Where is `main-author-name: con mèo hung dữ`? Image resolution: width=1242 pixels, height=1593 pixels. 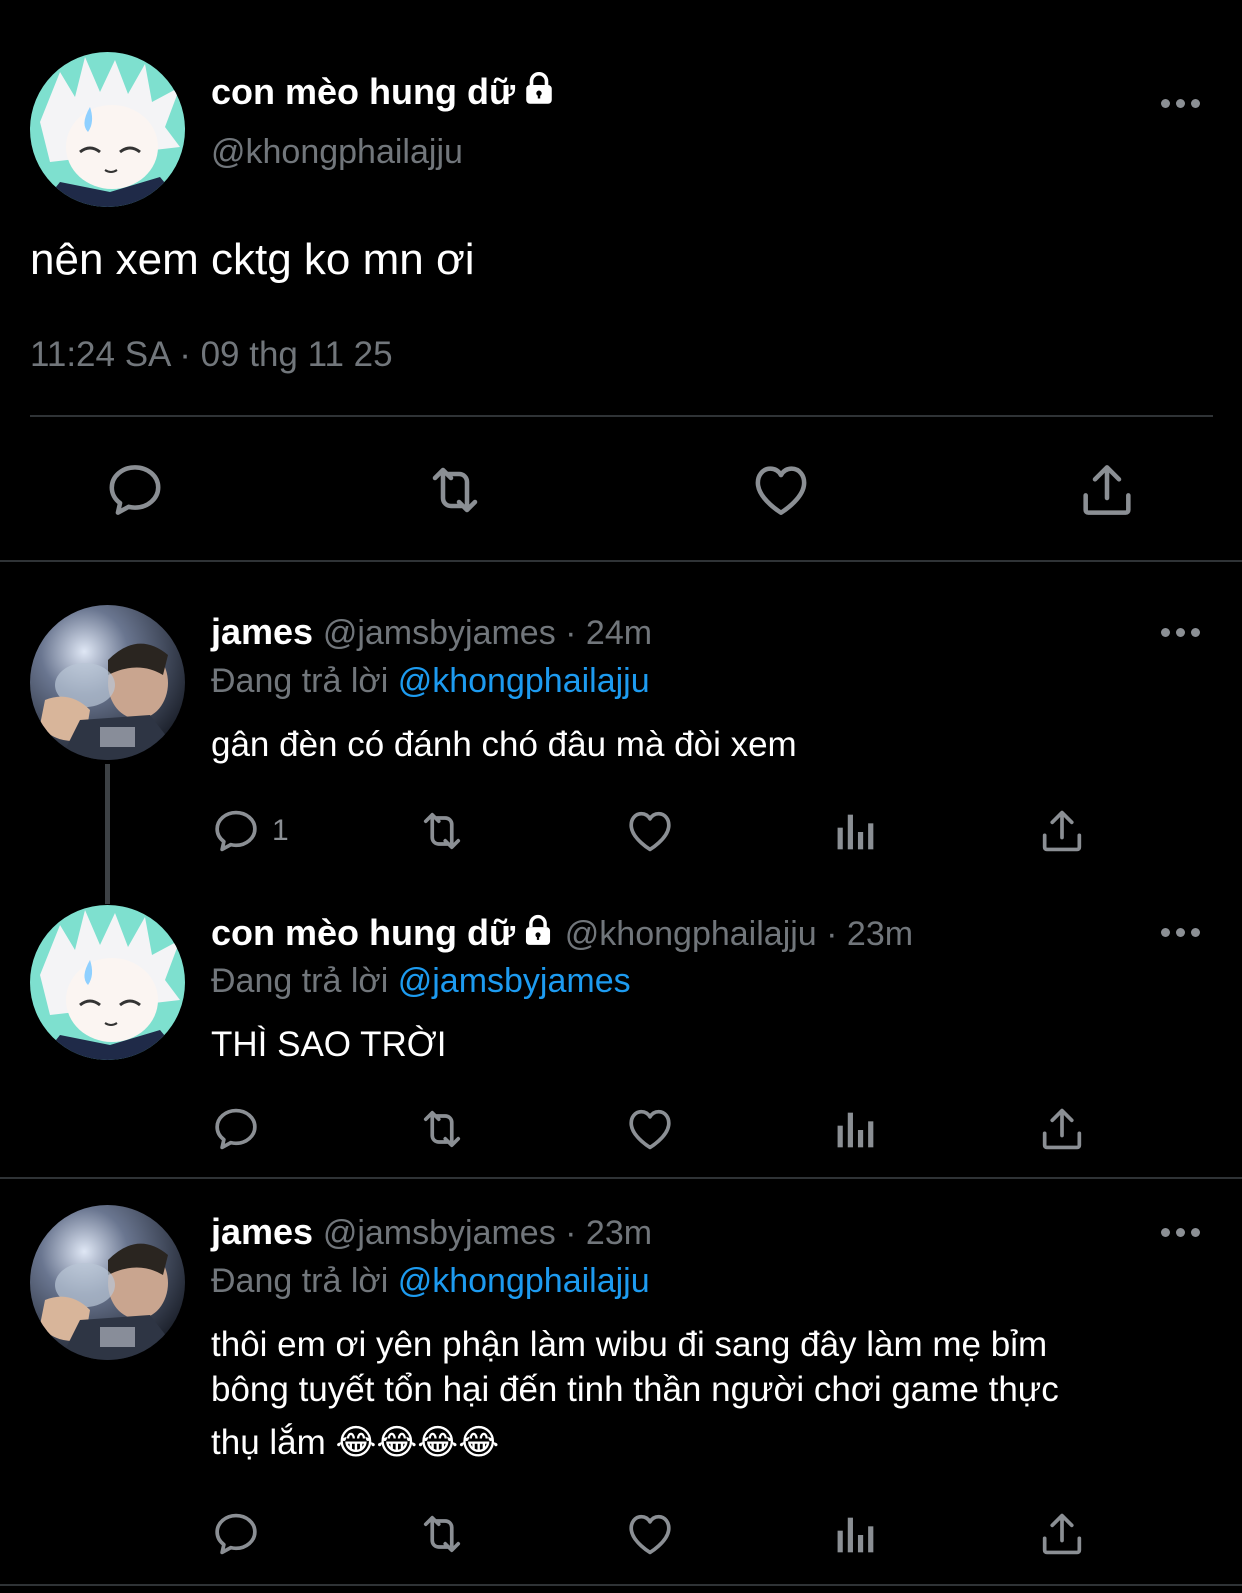
main-author-name: con mèo hung dữ is located at coordinates (384, 91).